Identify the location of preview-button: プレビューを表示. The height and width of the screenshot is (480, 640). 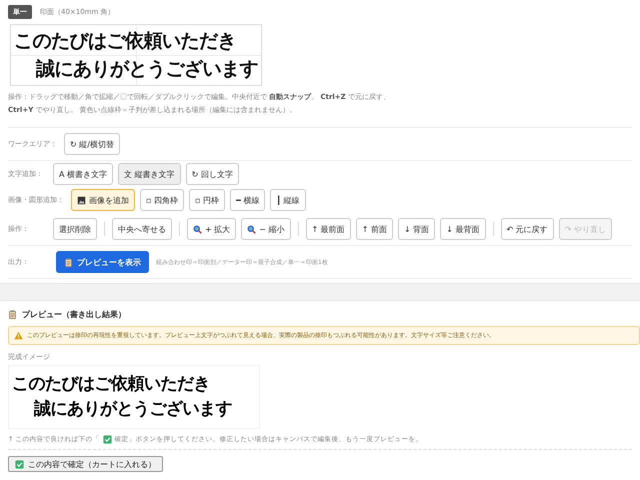
(102, 262).